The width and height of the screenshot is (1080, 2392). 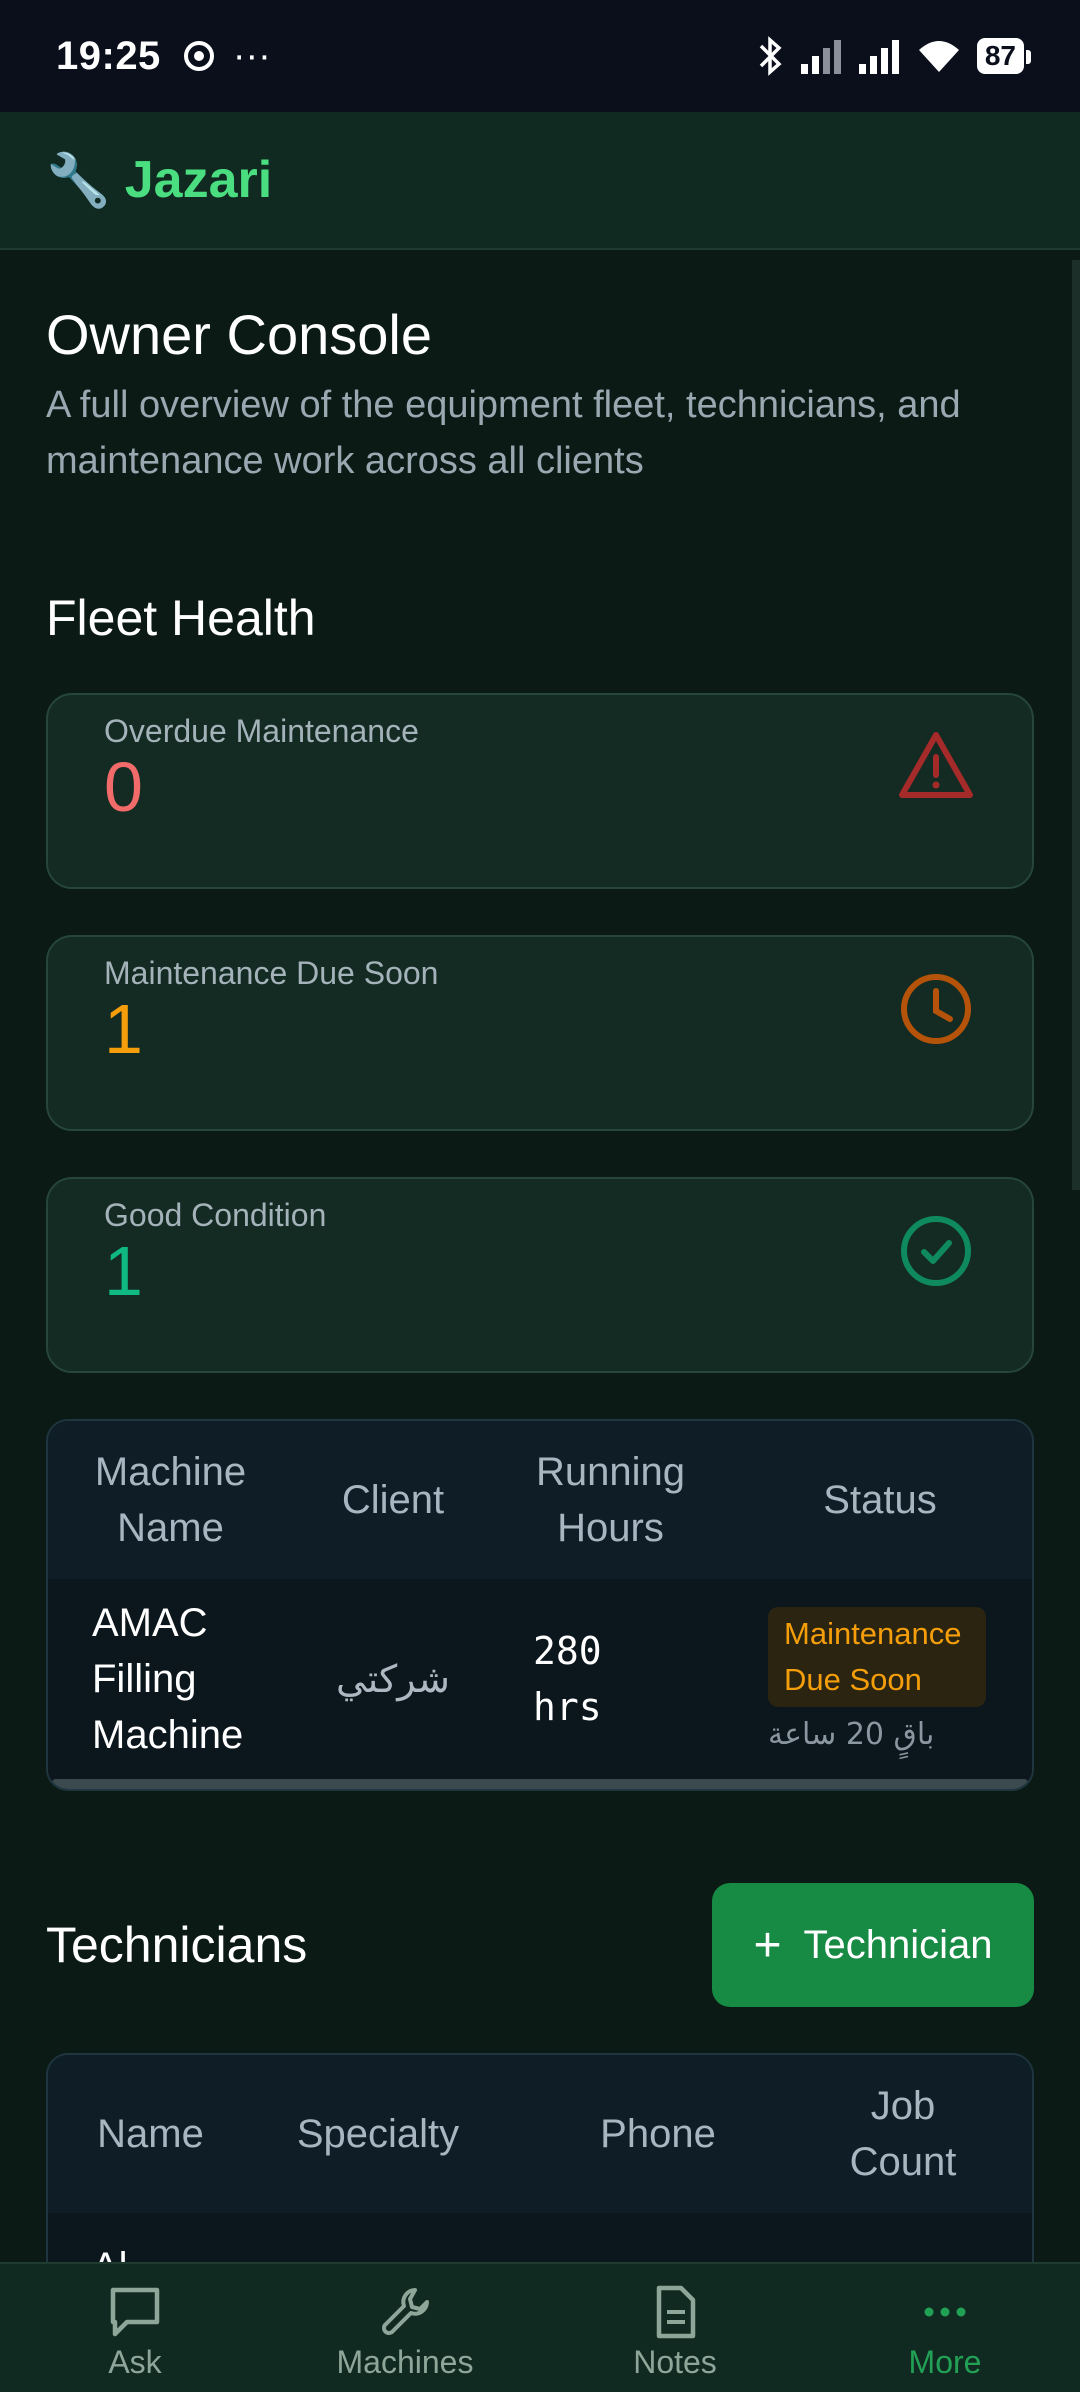 I want to click on add-technician-button: + Technician, so click(x=873, y=1945).